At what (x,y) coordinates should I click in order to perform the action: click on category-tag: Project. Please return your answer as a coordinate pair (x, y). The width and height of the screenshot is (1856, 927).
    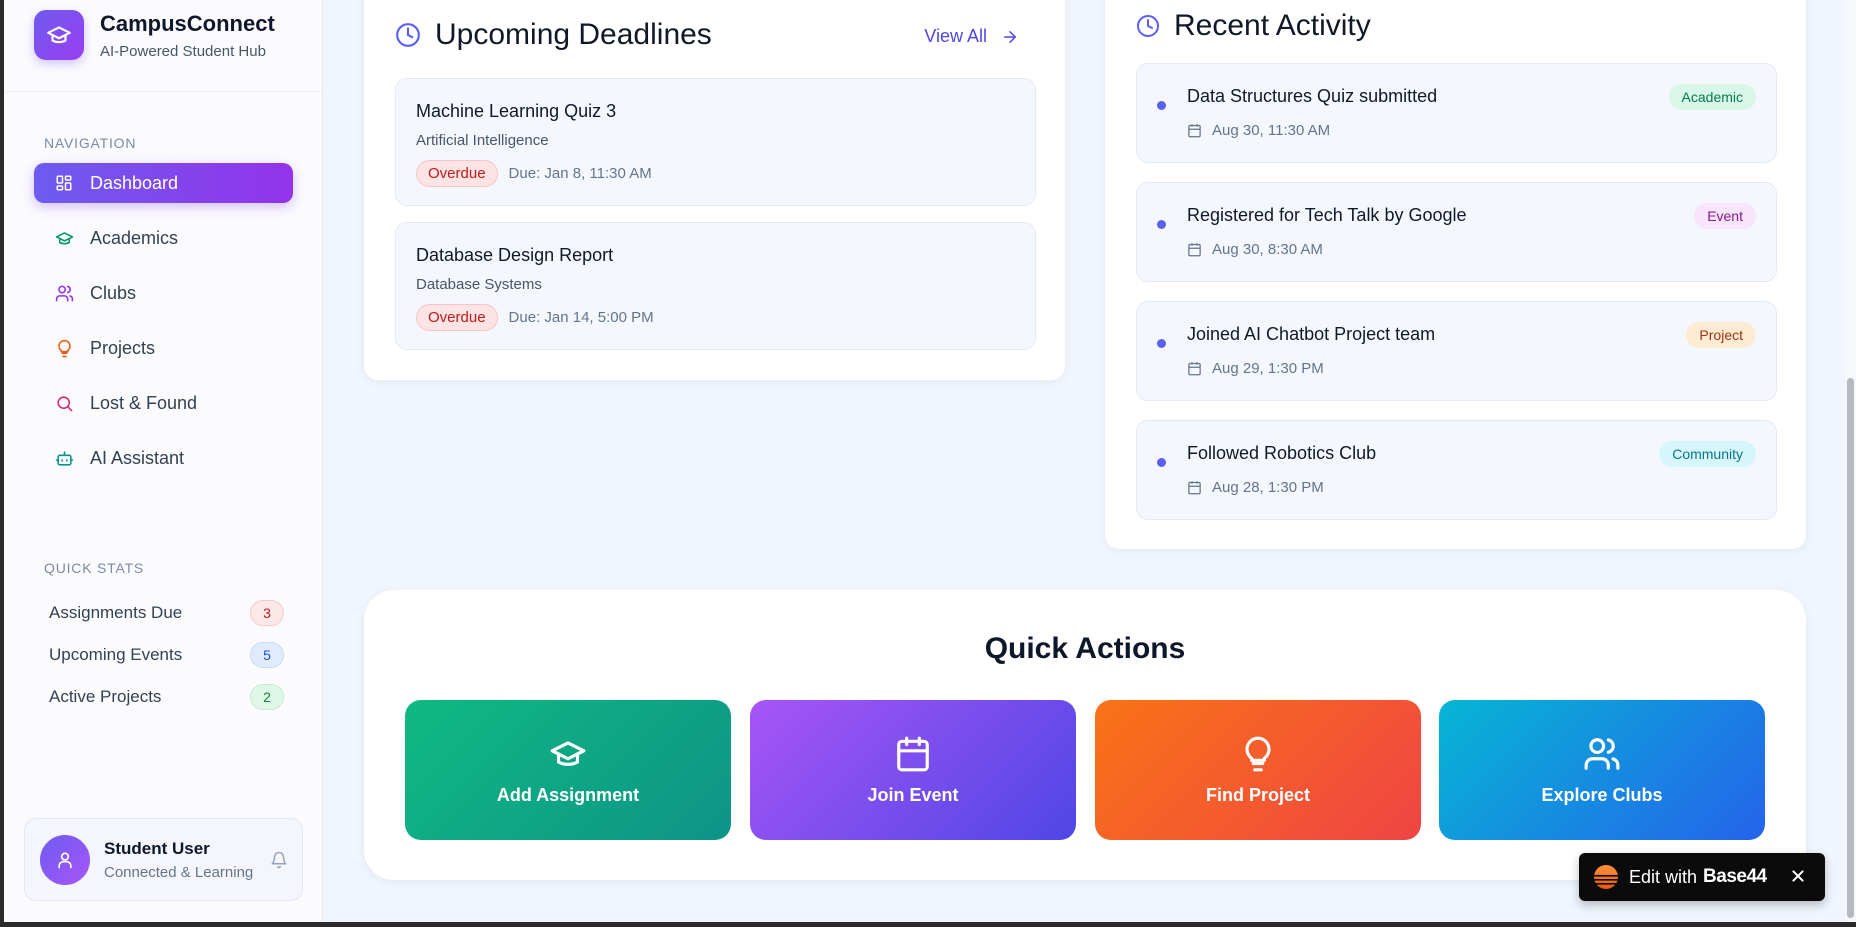
    Looking at the image, I should click on (1721, 335).